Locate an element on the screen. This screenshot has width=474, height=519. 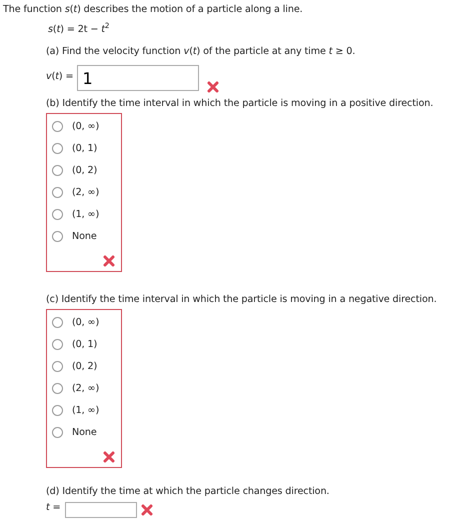
question-text: (a) Find the velocity function v(t) of the particle at any time t ≥ 0. is located at coordinates (201, 52).